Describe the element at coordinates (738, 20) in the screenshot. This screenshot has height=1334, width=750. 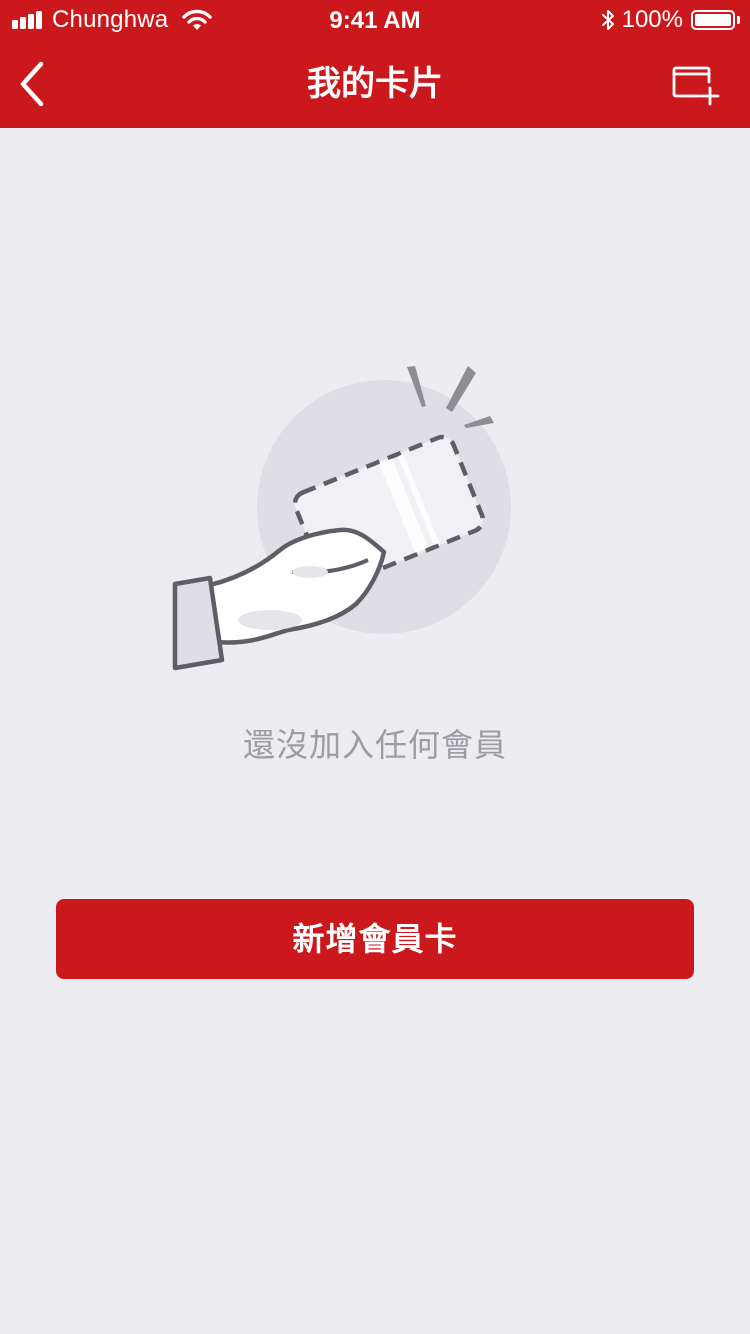
I see `battery-cap` at that location.